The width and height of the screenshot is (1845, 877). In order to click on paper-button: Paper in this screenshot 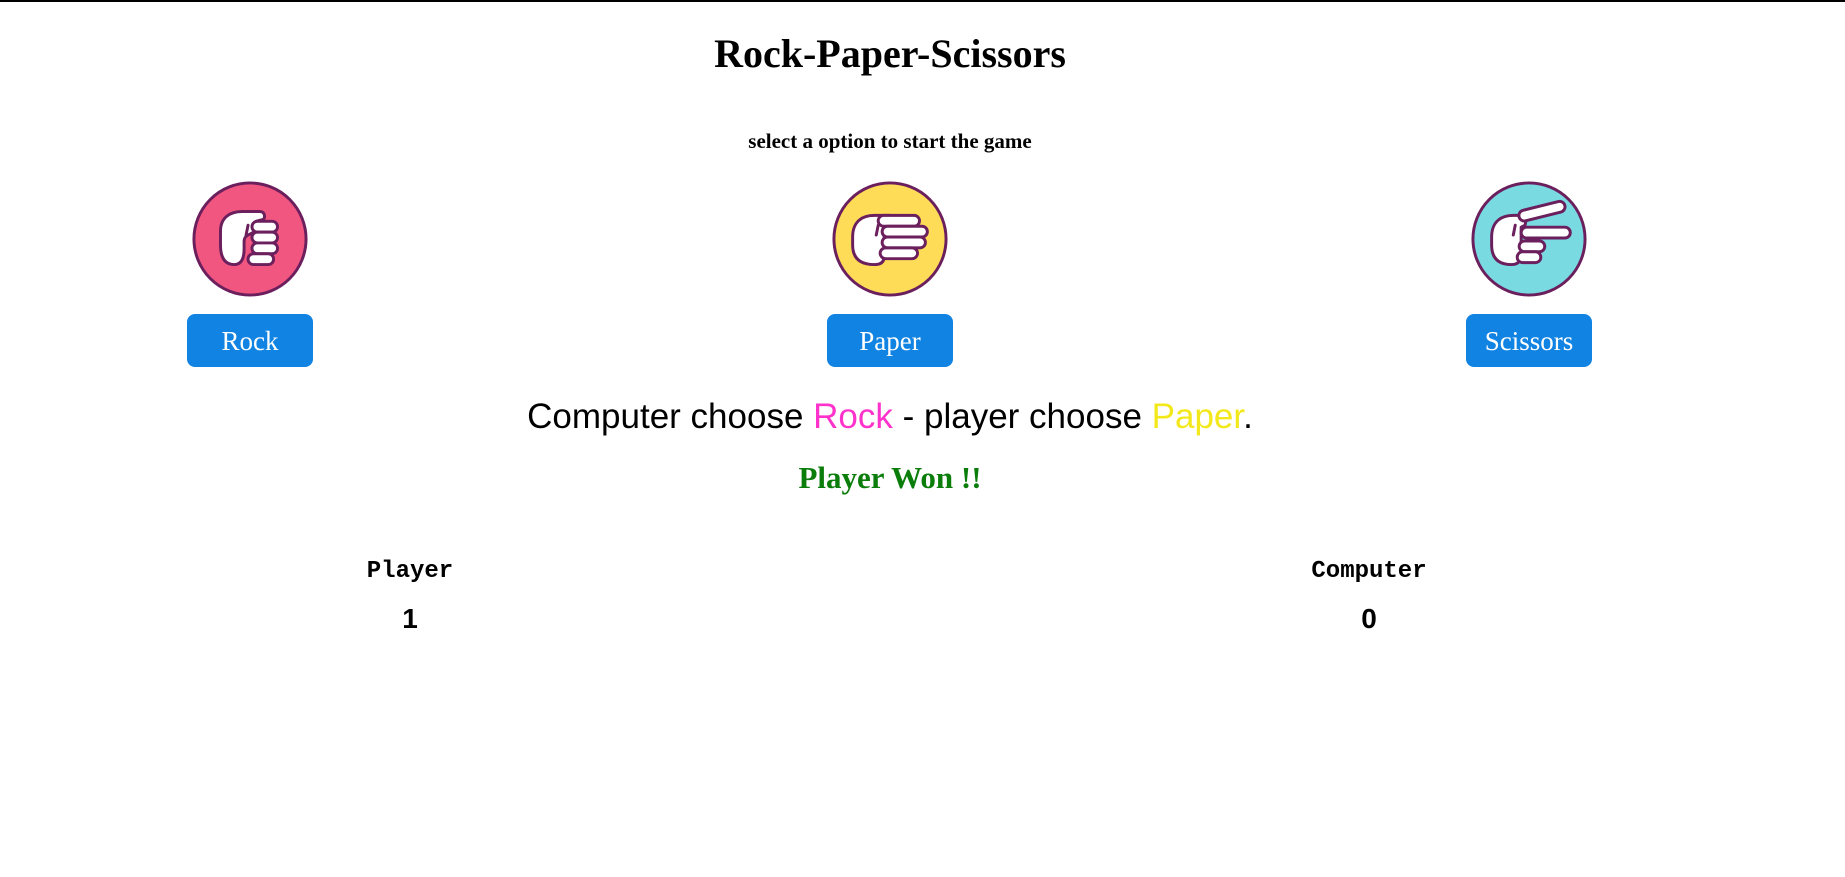, I will do `click(890, 340)`.